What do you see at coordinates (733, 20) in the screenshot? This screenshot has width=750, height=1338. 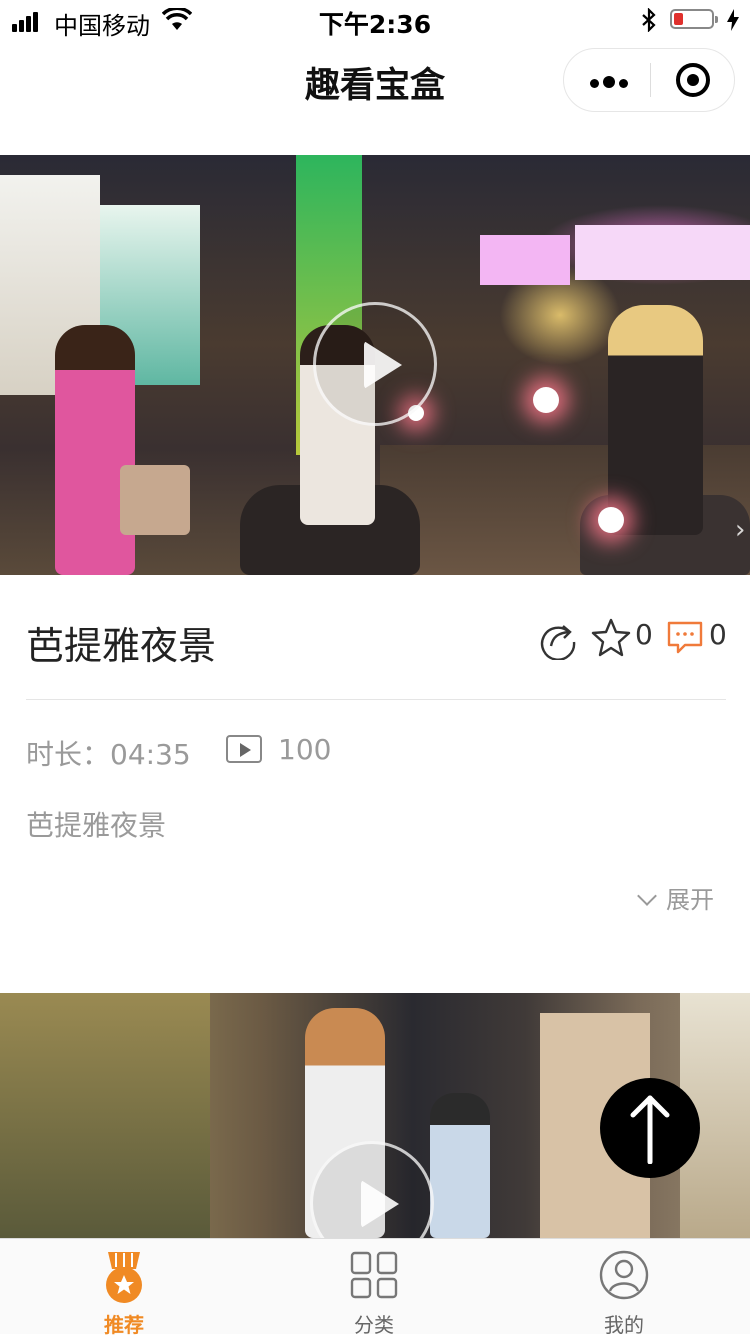 I see `charging-icon` at bounding box center [733, 20].